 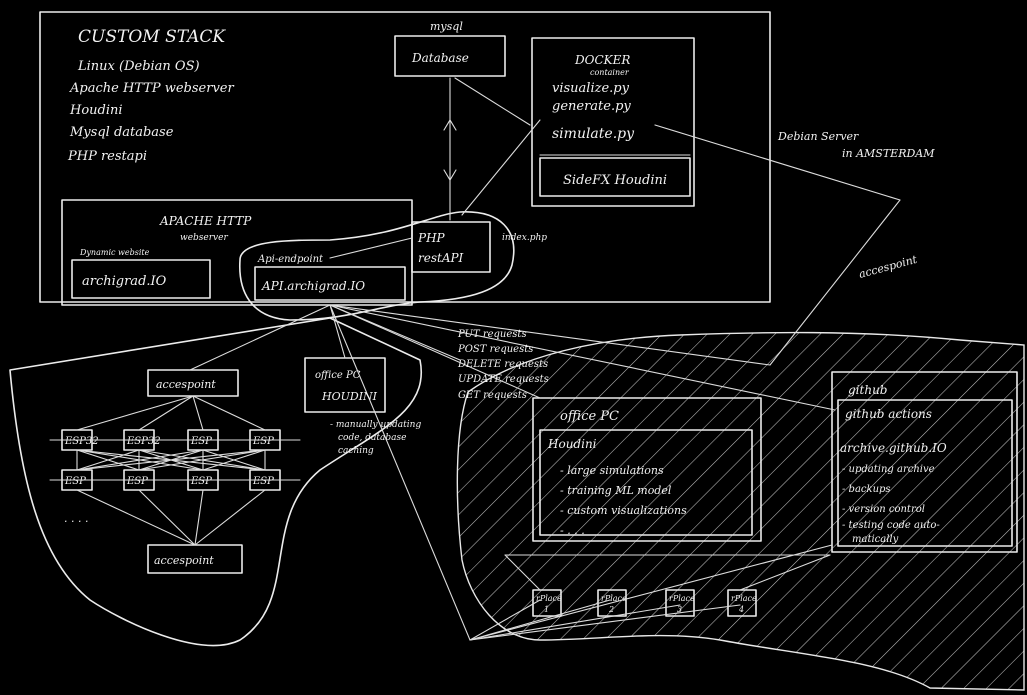 What do you see at coordinates (290, 259) in the screenshot?
I see `api-caption: Api-endpoint` at bounding box center [290, 259].